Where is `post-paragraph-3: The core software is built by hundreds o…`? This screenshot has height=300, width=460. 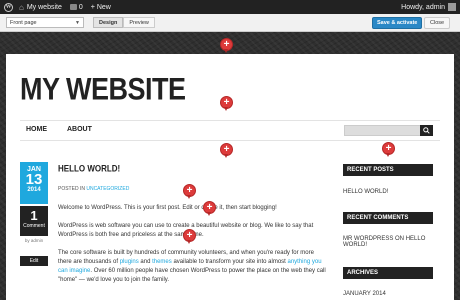 post-paragraph-3: The core software is built by hundreds o… is located at coordinates (193, 267).